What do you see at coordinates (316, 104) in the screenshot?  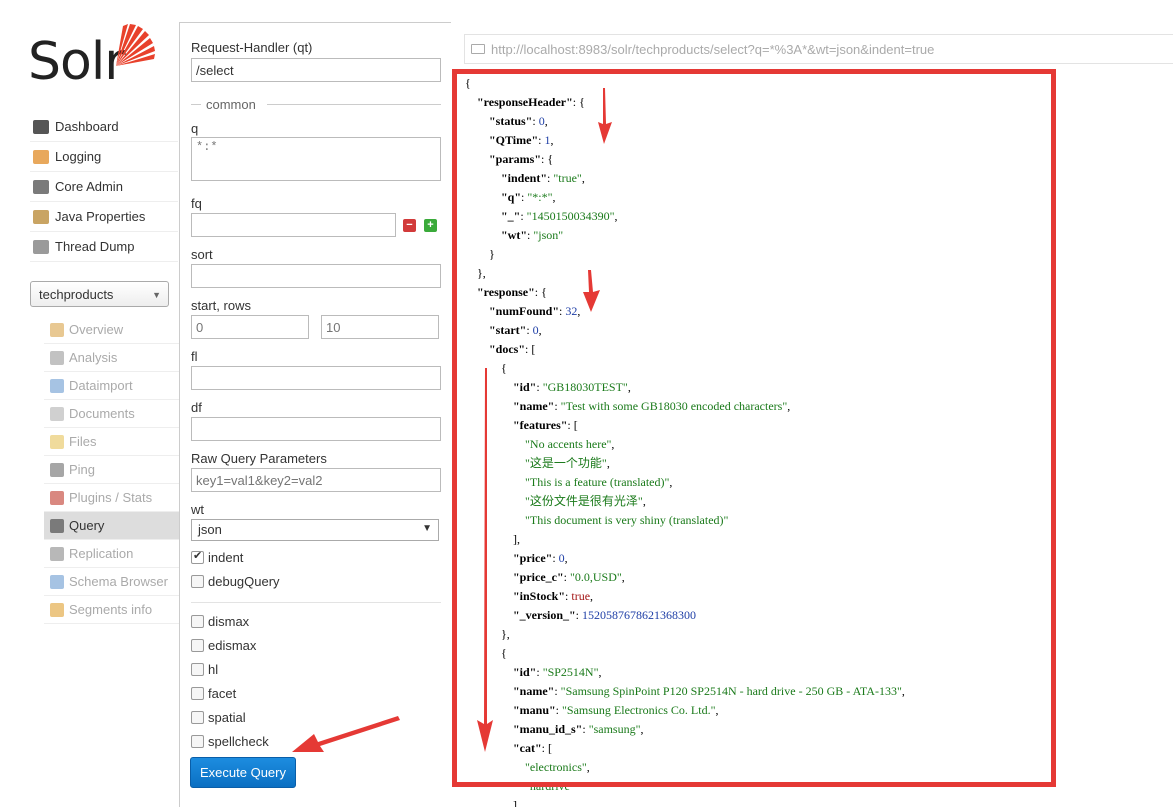 I see `common-fieldset: common` at bounding box center [316, 104].